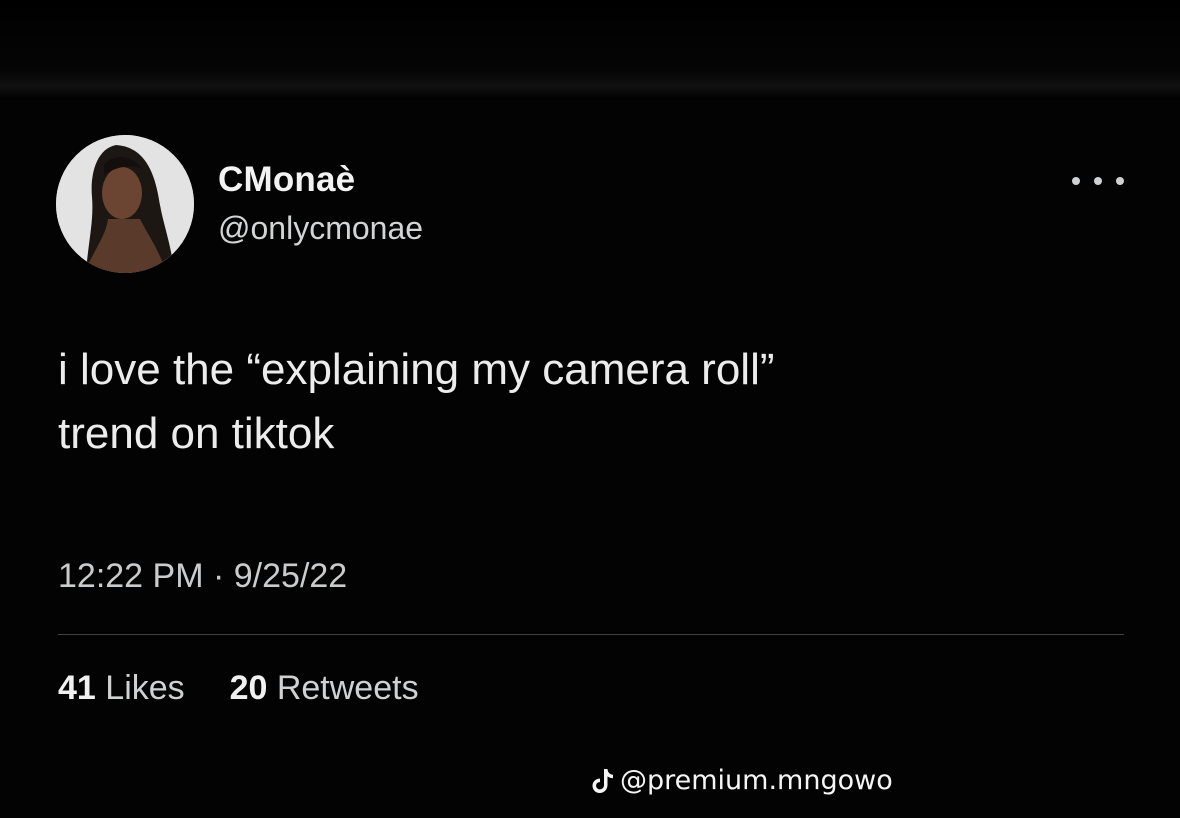 The width and height of the screenshot is (1180, 818). What do you see at coordinates (290, 576) in the screenshot?
I see `tweet-date: 9/25/22` at bounding box center [290, 576].